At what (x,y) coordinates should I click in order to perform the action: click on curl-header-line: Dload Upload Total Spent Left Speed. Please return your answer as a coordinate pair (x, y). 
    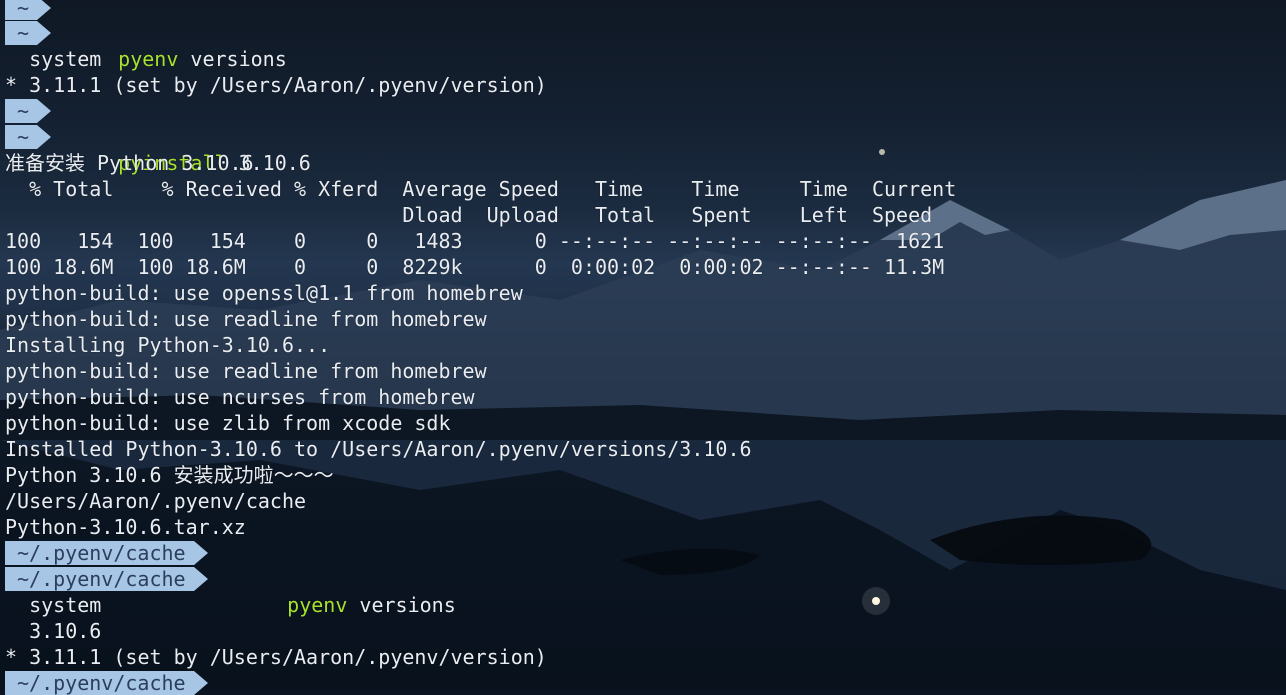
    Looking at the image, I should click on (469, 215).